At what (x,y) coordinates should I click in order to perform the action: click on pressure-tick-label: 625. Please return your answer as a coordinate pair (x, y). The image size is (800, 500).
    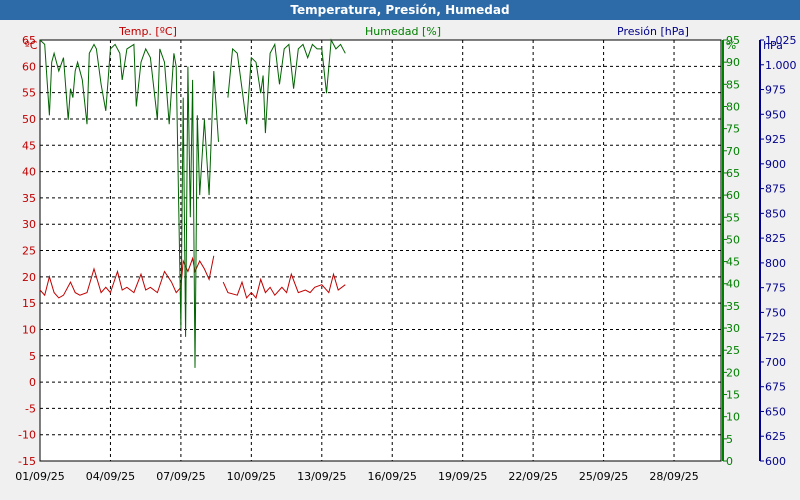
    Looking at the image, I should click on (775, 436).